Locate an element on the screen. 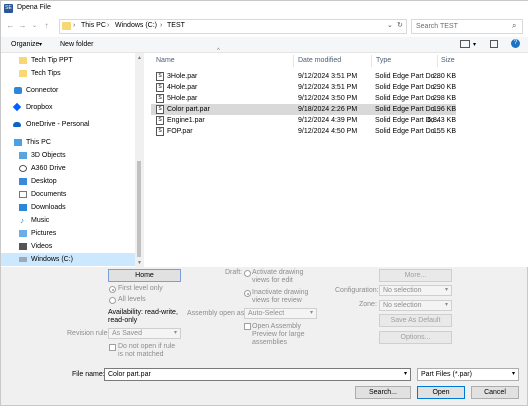  address-dropdown-chevron-icon: ⌄ is located at coordinates (390, 25).